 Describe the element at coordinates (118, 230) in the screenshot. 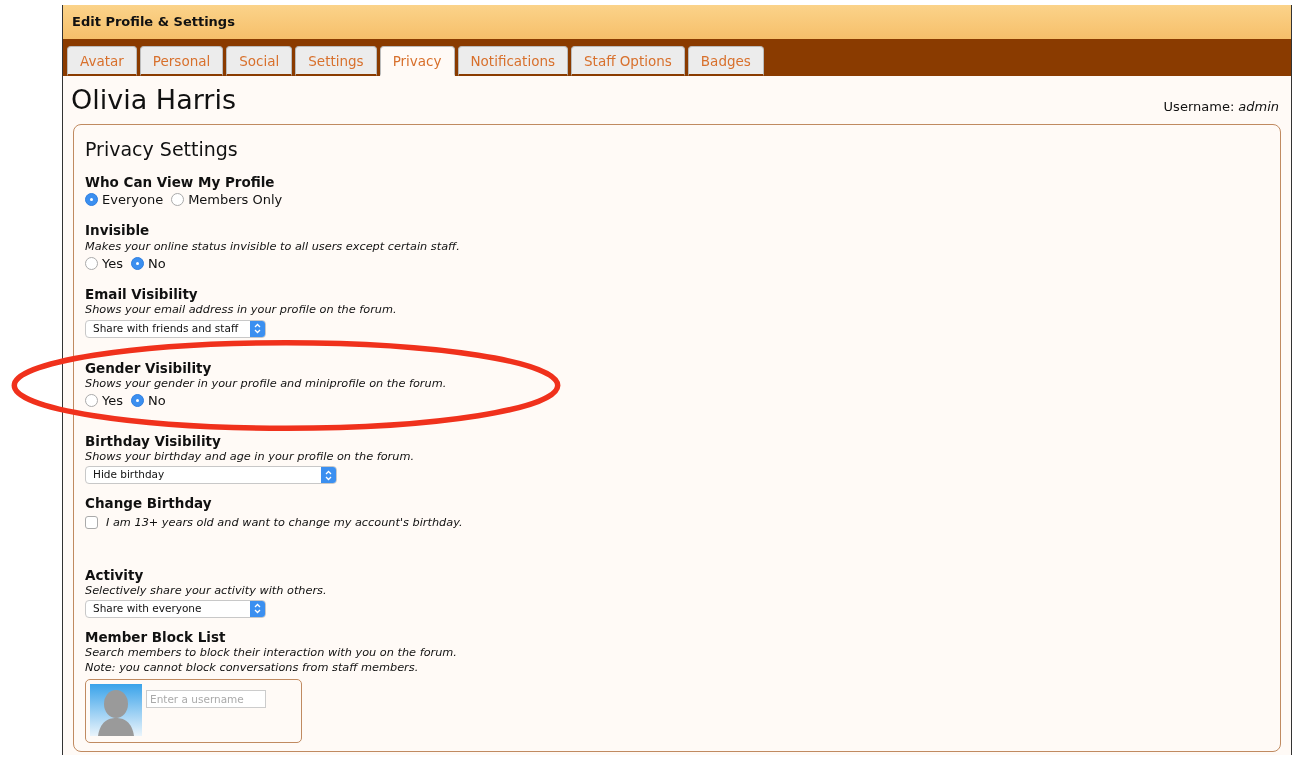

I see `section-title: Invisible` at that location.